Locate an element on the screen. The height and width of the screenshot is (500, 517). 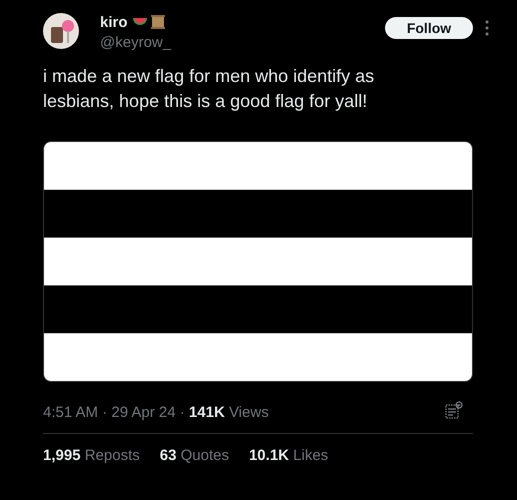
stat-link: 1,995 Reposts is located at coordinates (91, 455).